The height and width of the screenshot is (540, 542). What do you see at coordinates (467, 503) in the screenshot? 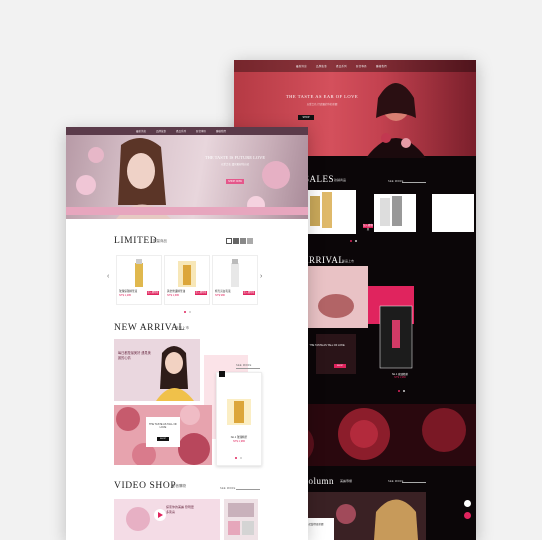
I see `scroll-top-button` at bounding box center [467, 503].